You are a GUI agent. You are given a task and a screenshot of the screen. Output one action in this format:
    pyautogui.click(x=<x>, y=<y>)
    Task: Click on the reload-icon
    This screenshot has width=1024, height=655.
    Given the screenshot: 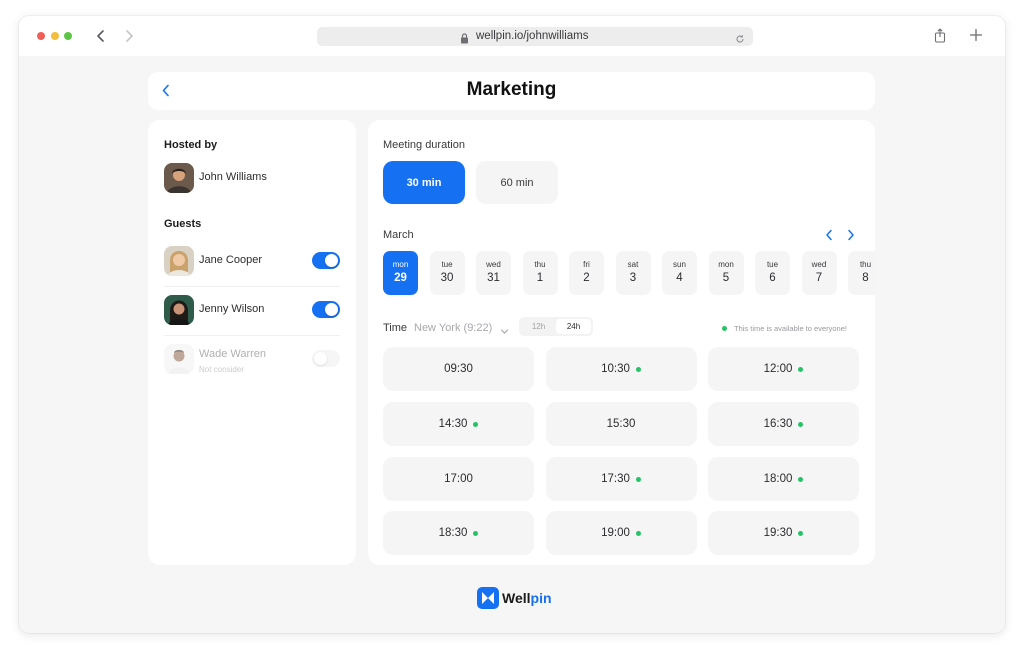 What is the action you would take?
    pyautogui.click(x=740, y=40)
    